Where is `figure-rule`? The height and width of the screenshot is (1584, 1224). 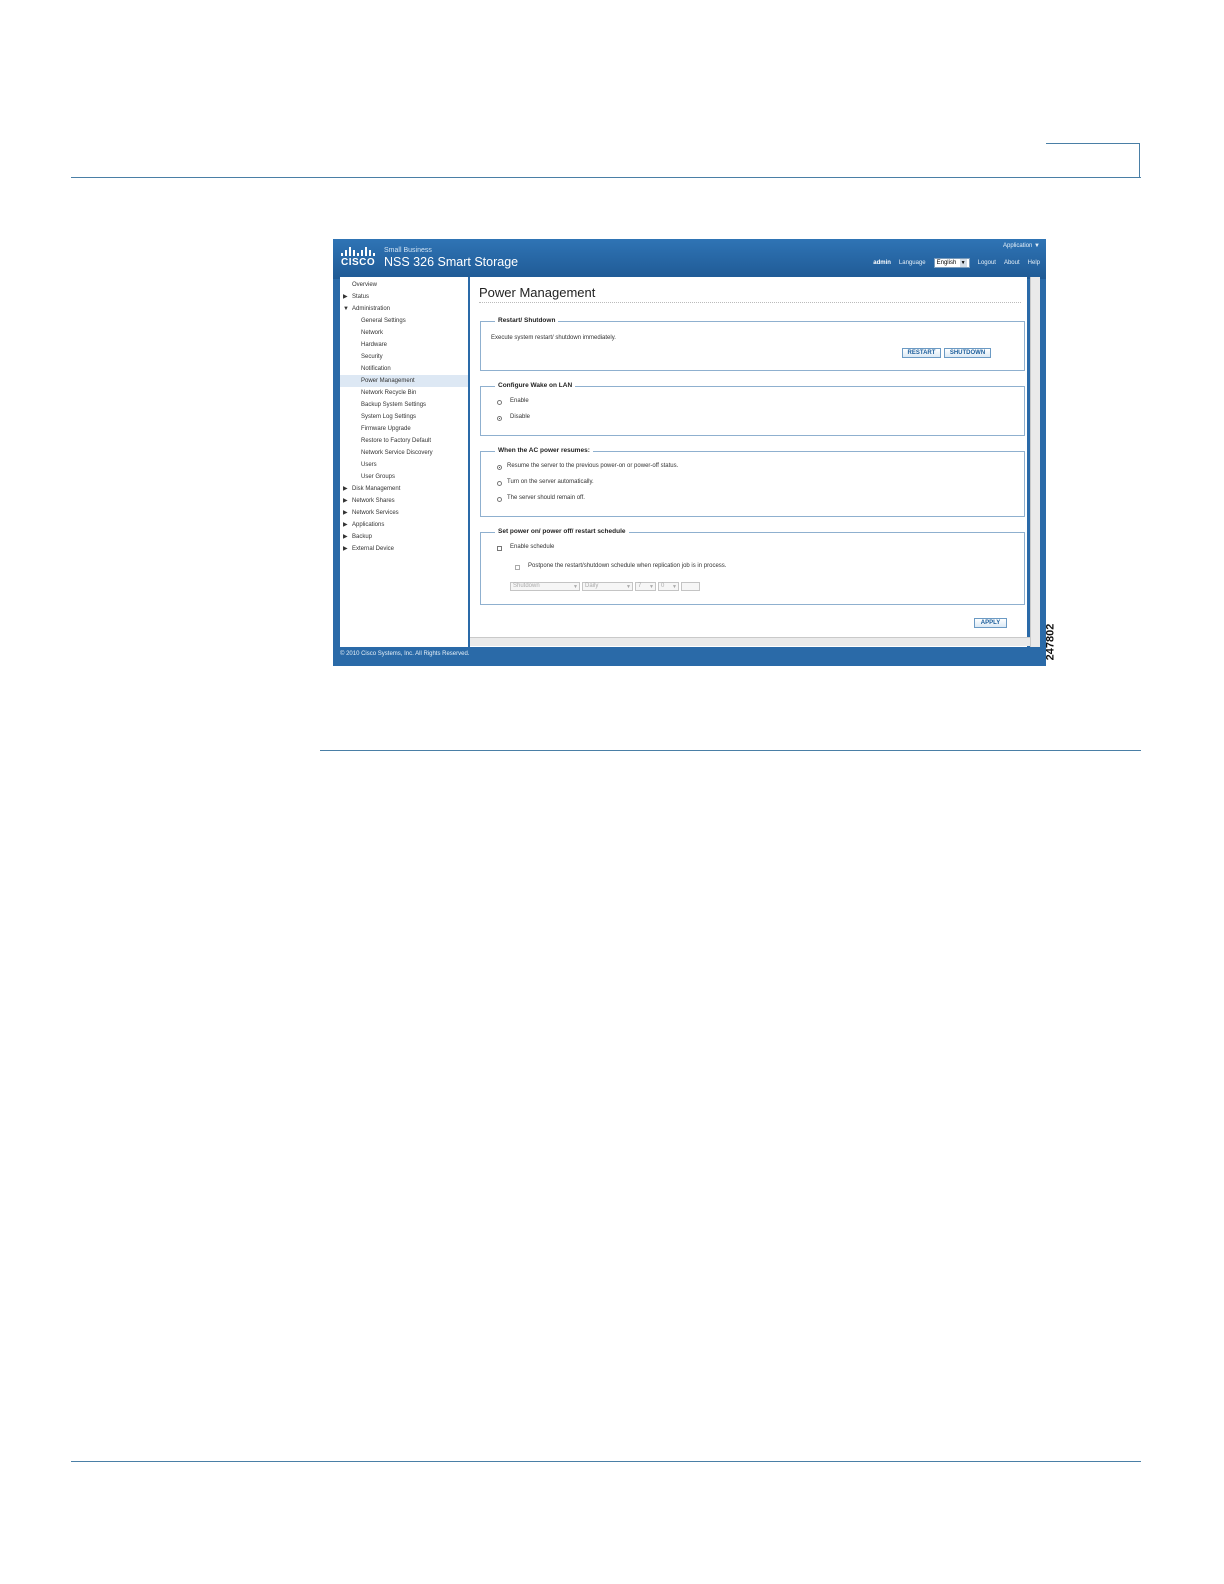
figure-rule is located at coordinates (730, 750).